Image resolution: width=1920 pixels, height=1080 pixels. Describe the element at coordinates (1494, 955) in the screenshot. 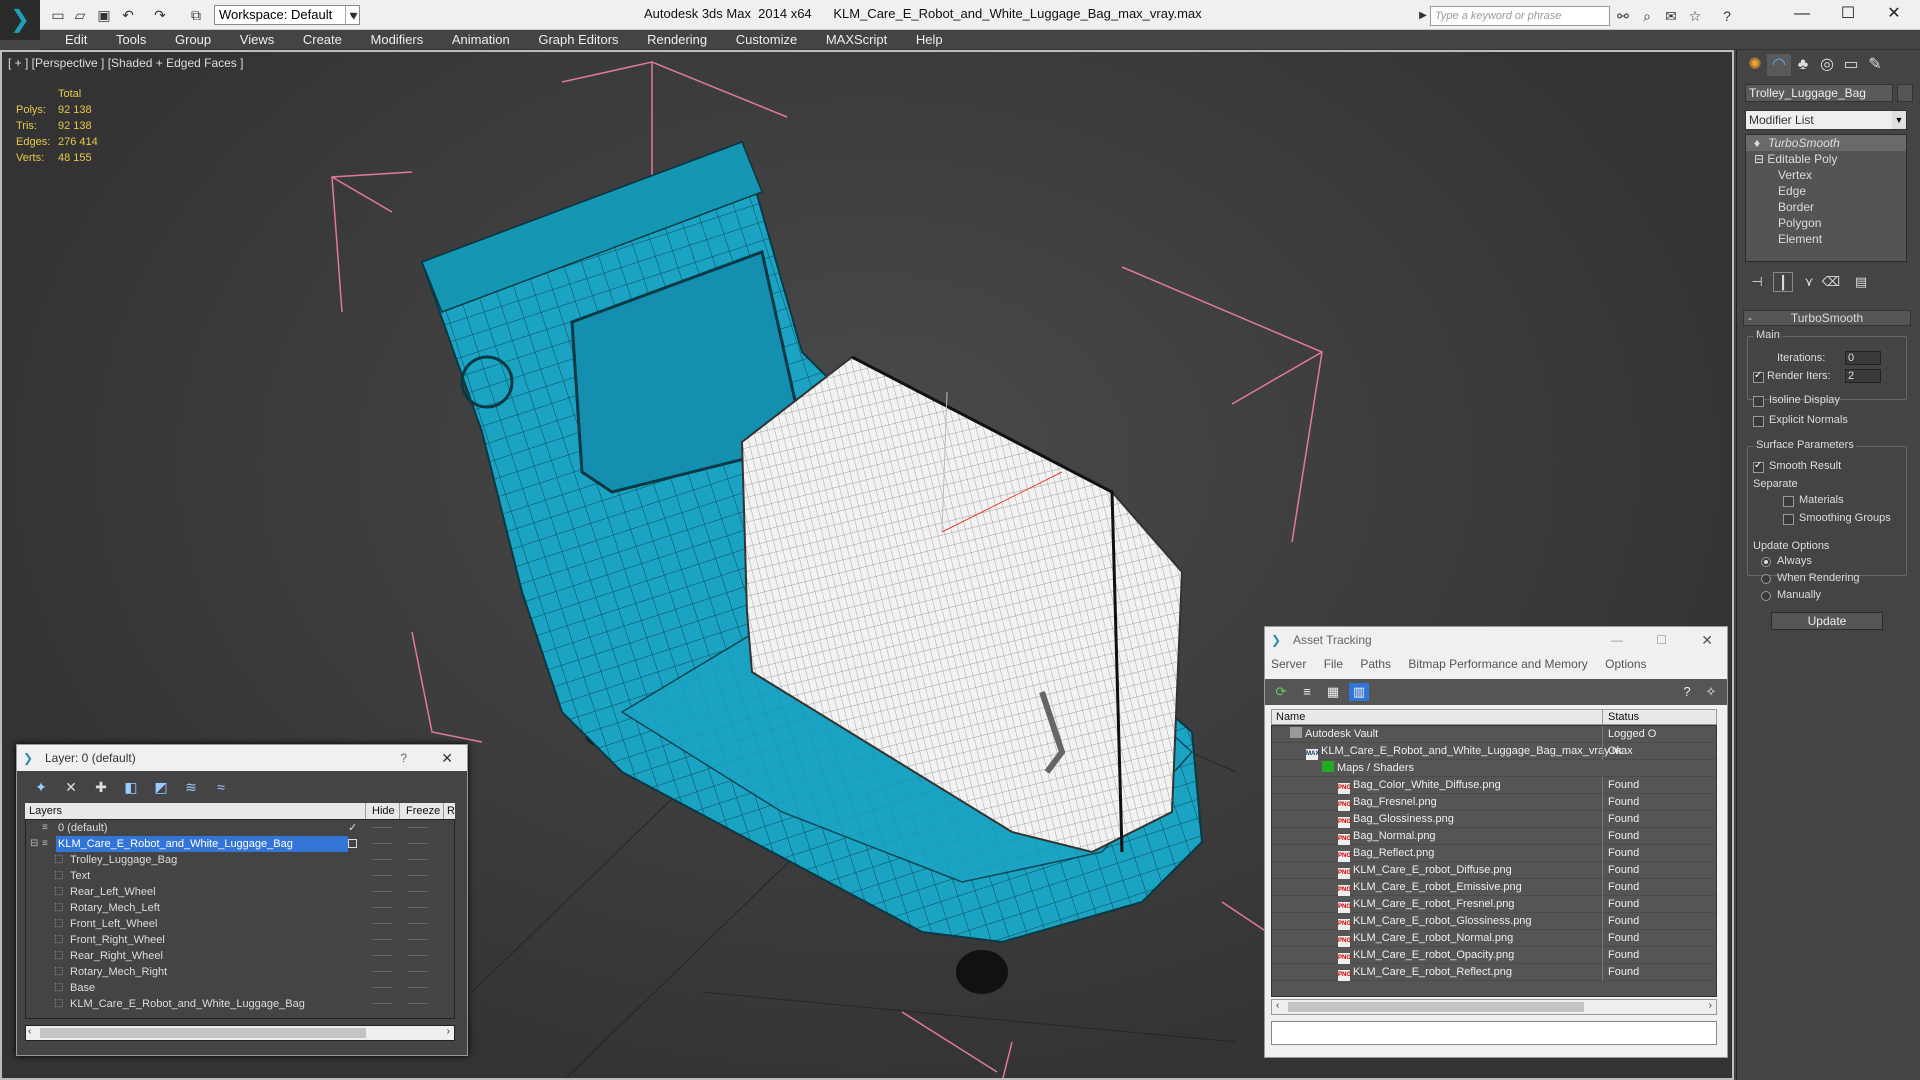

I see `asset-row: PNG KLM_Care_E_robot_Opacity.png Found` at that location.